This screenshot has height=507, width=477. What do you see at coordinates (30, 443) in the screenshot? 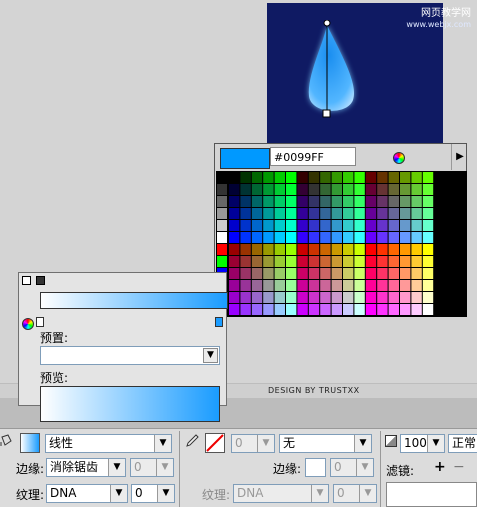
I see `fill-color-swatch` at bounding box center [30, 443].